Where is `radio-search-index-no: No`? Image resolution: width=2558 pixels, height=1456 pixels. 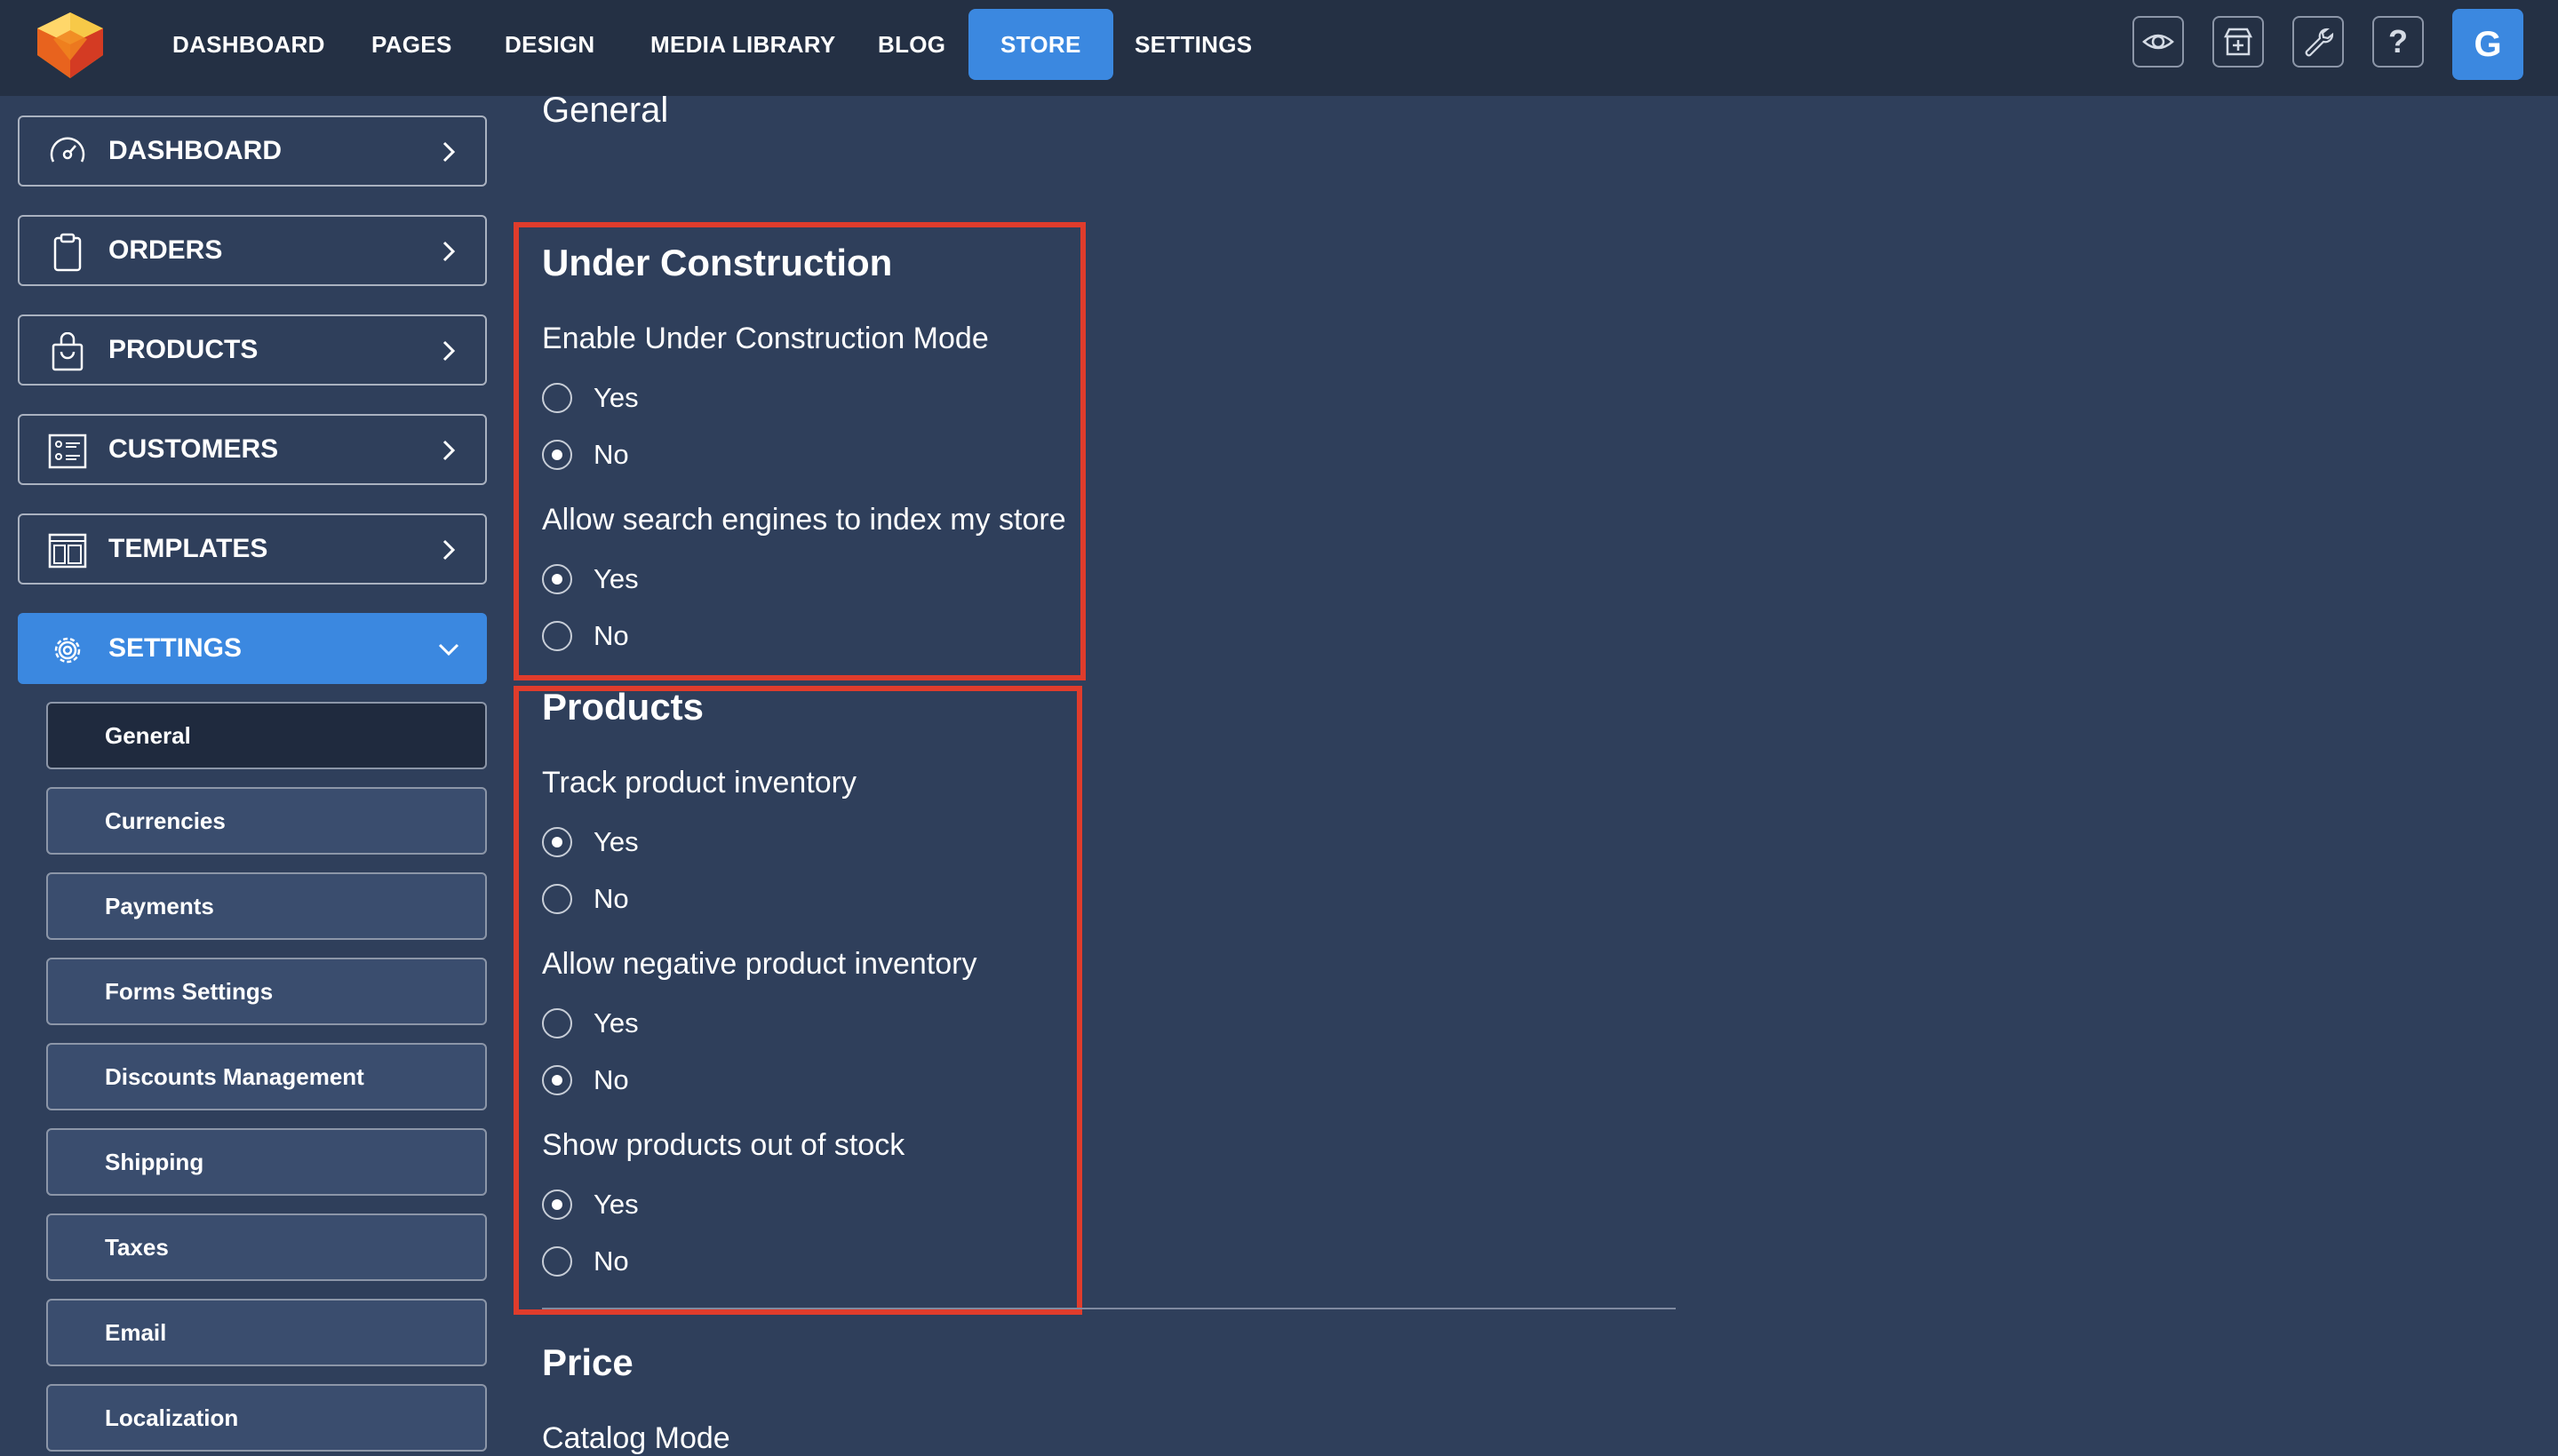 radio-search-index-no: No is located at coordinates (585, 636).